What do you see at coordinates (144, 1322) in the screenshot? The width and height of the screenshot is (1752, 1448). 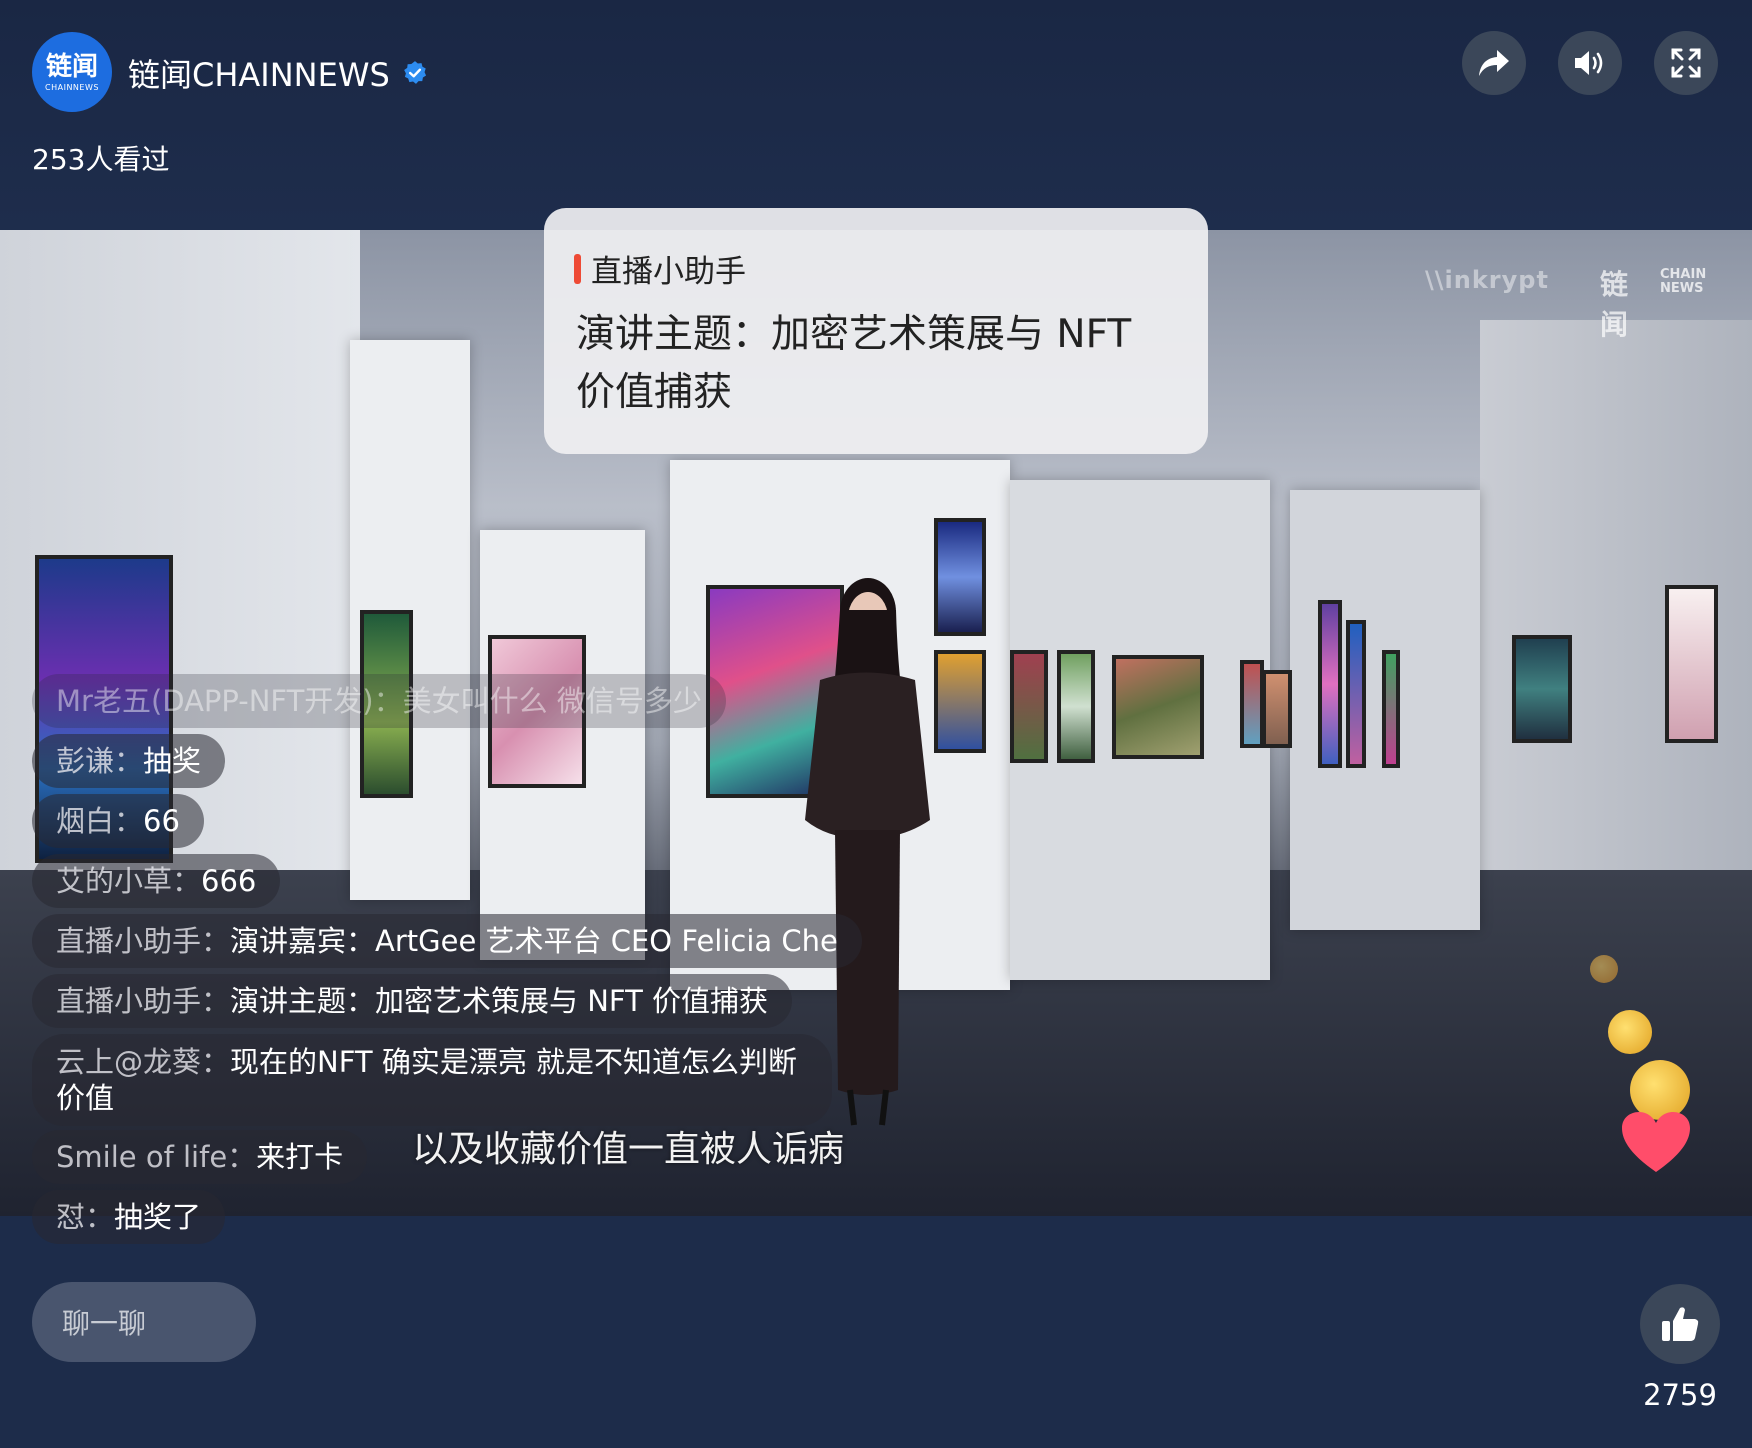 I see `chat-input: 聊一聊` at bounding box center [144, 1322].